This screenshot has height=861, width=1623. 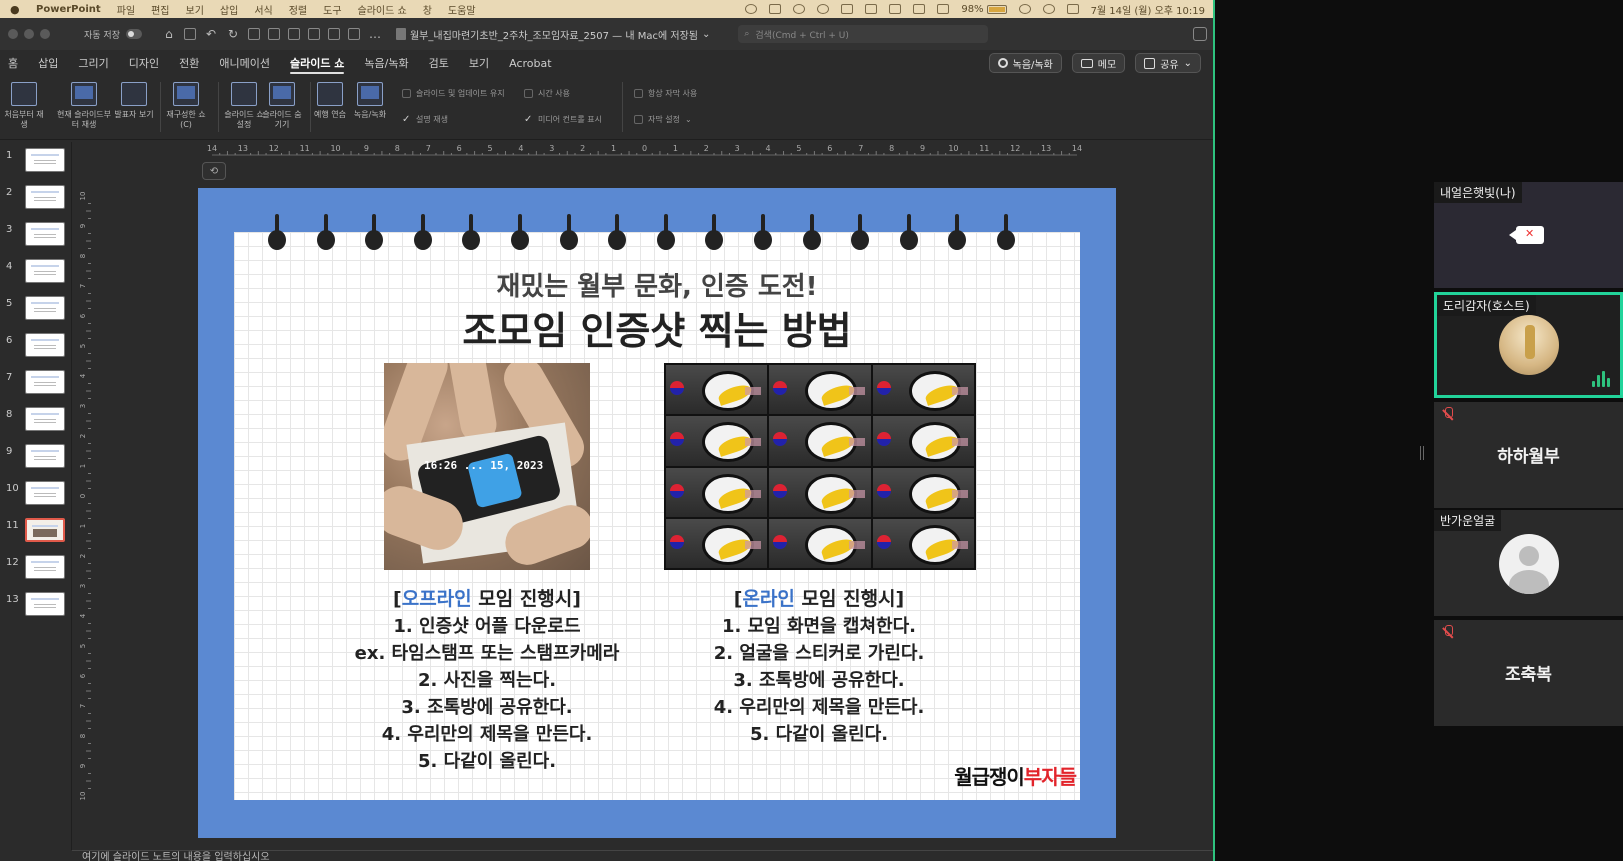 What do you see at coordinates (919, 9) in the screenshot?
I see `screen-status-icon` at bounding box center [919, 9].